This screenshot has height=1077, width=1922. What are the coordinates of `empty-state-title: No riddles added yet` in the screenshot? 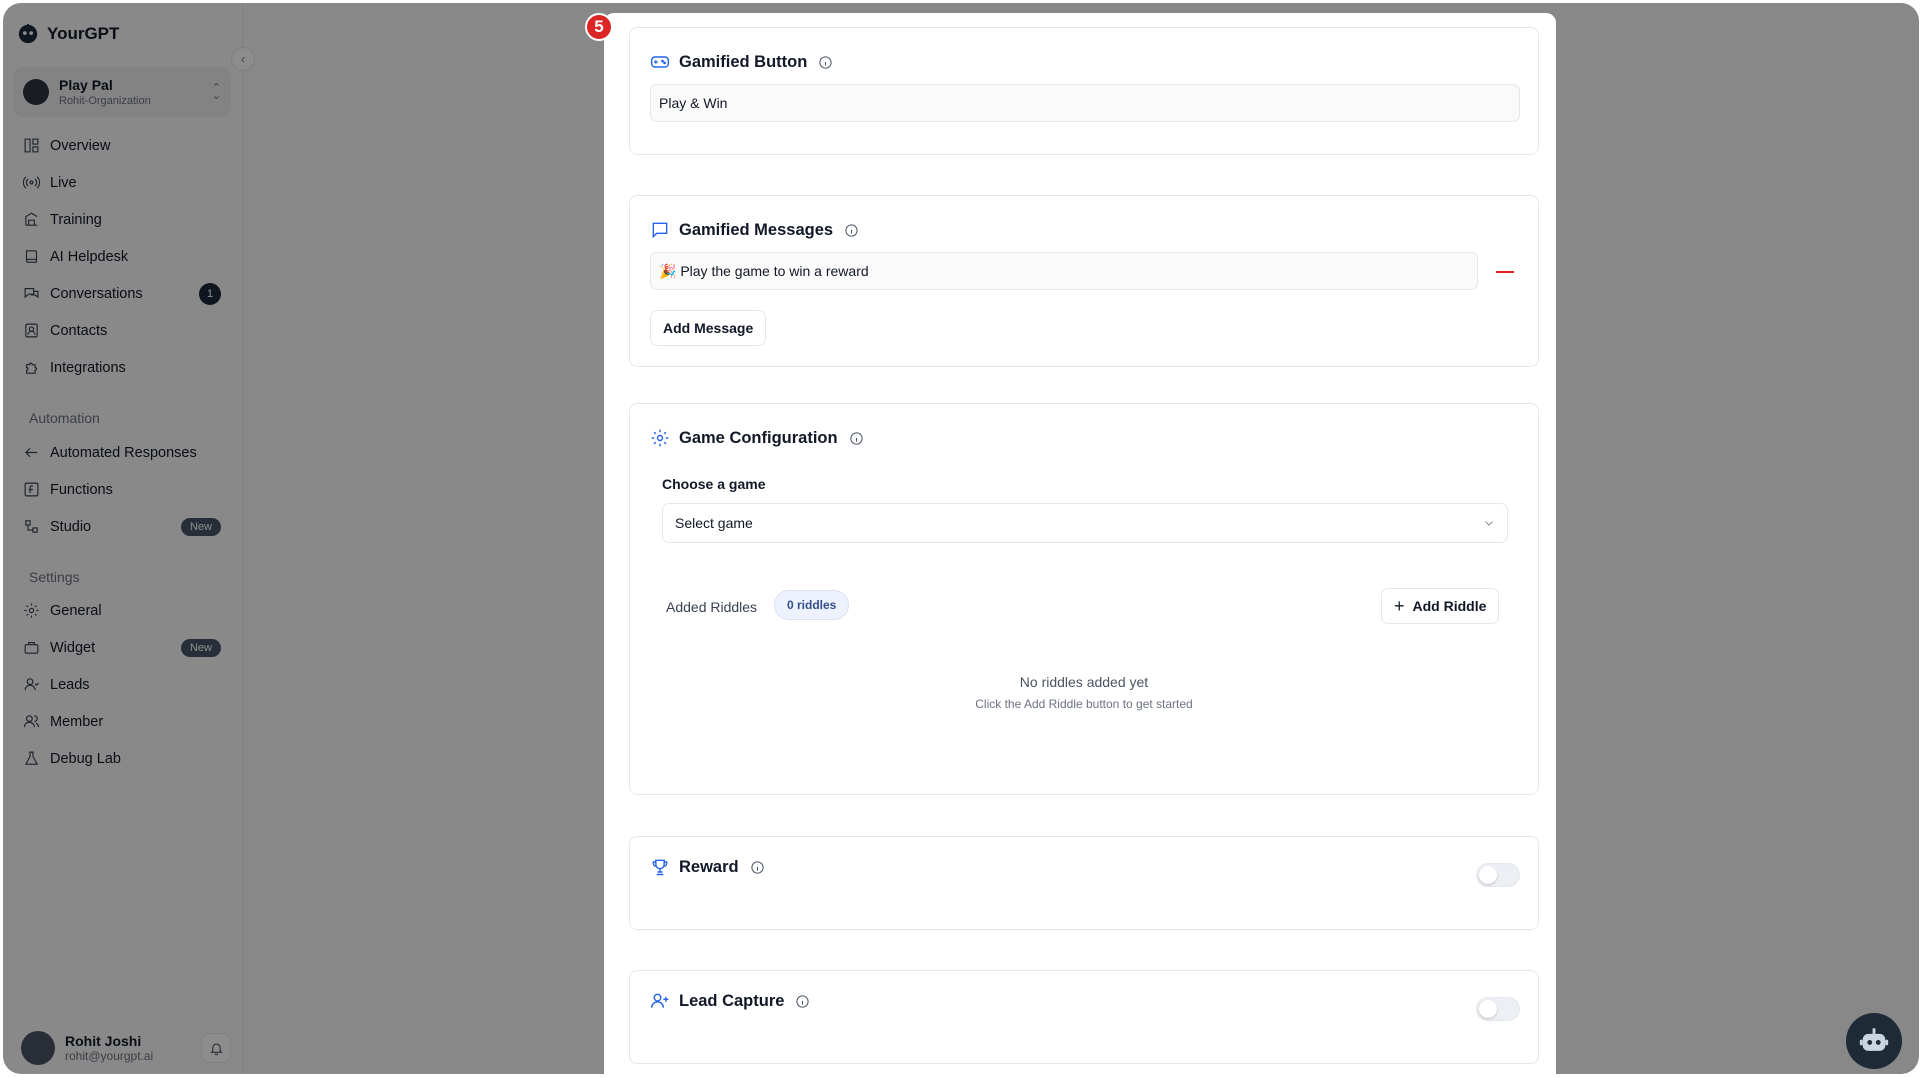 It's located at (1084, 682).